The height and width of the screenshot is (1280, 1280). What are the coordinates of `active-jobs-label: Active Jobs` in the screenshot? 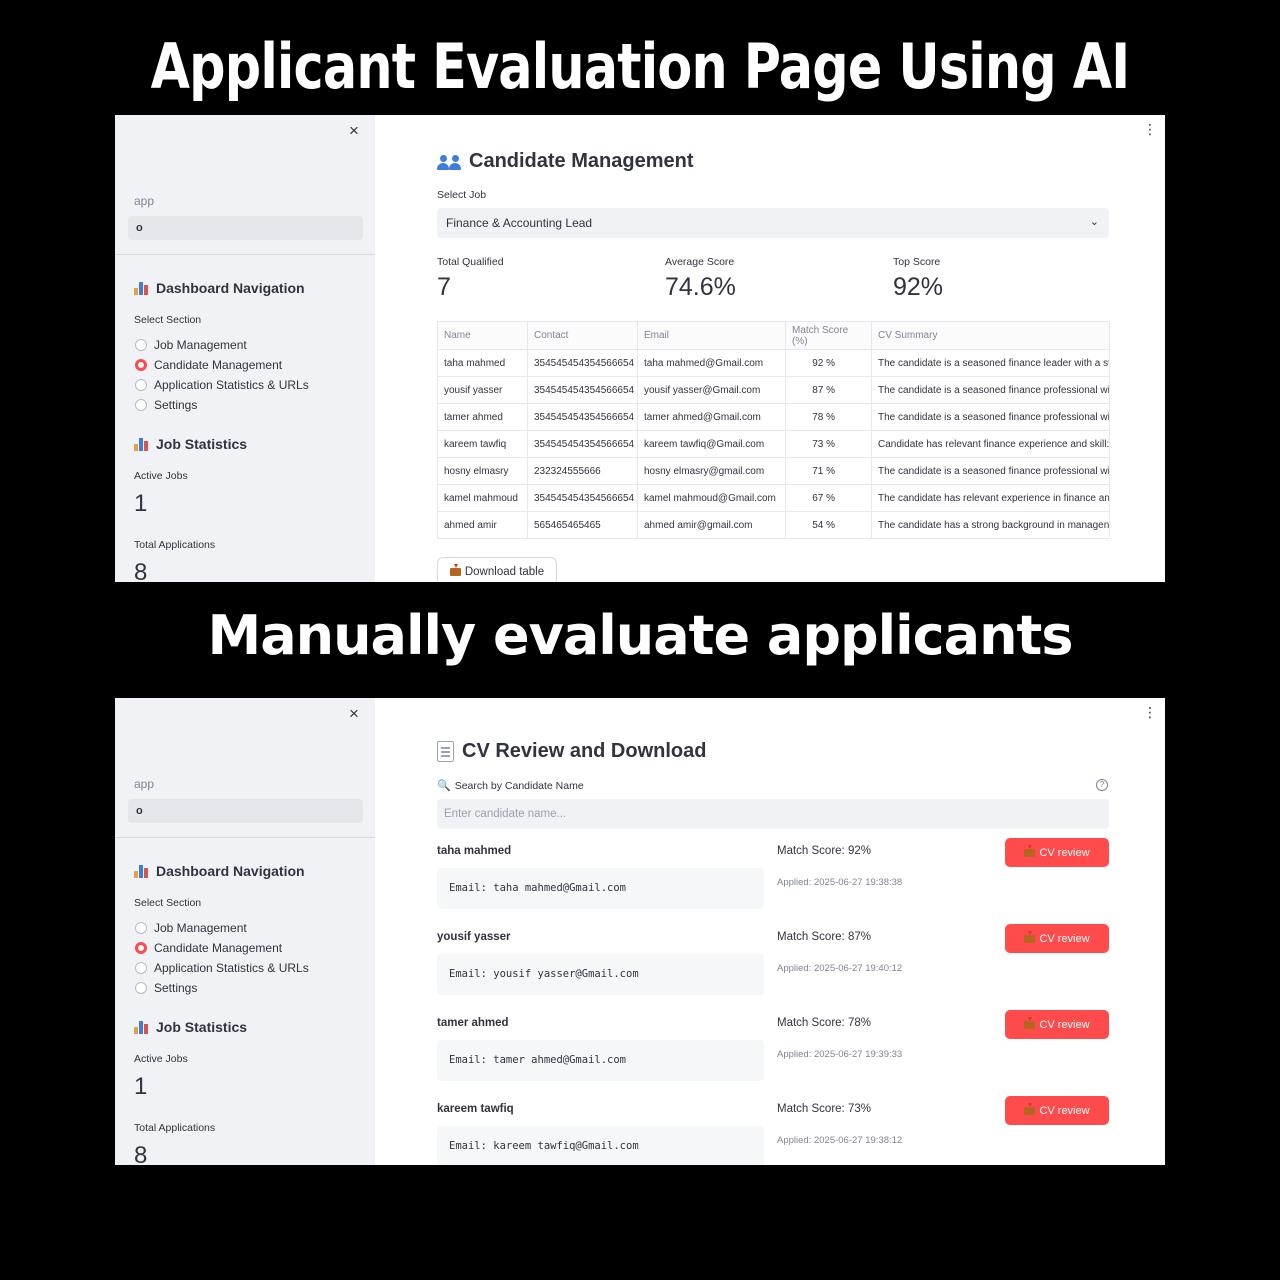 It's located at (161, 476).